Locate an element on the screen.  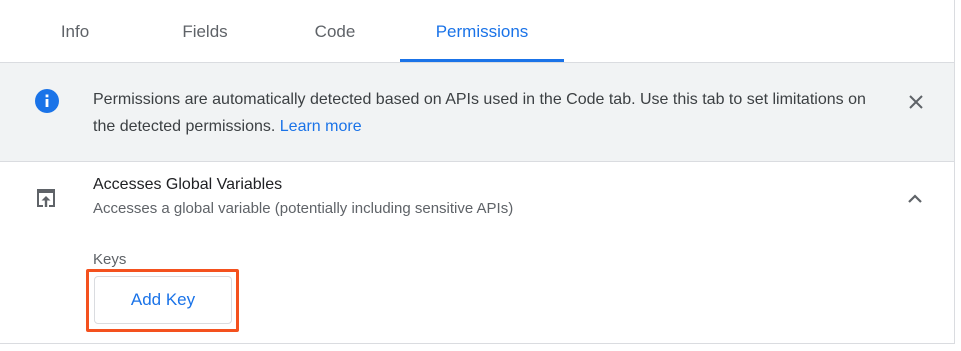
tab-code: Code is located at coordinates (335, 31).